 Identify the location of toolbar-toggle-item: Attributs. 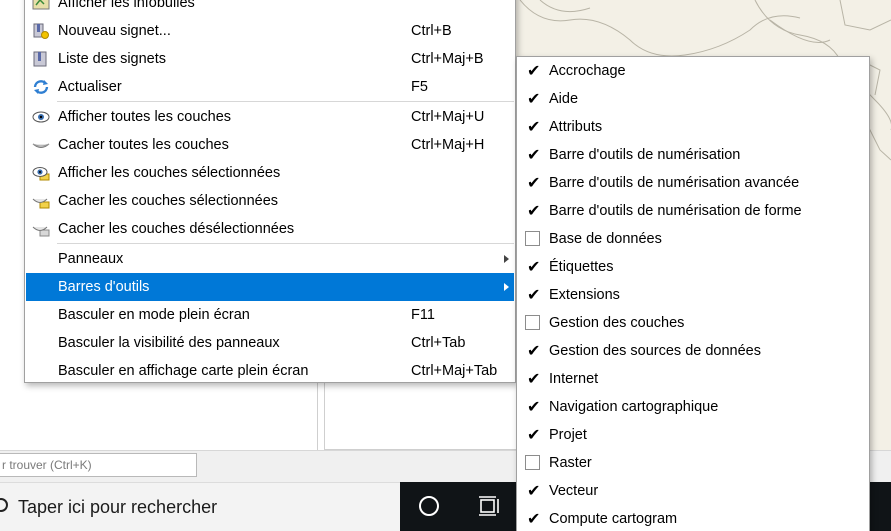
(693, 127).